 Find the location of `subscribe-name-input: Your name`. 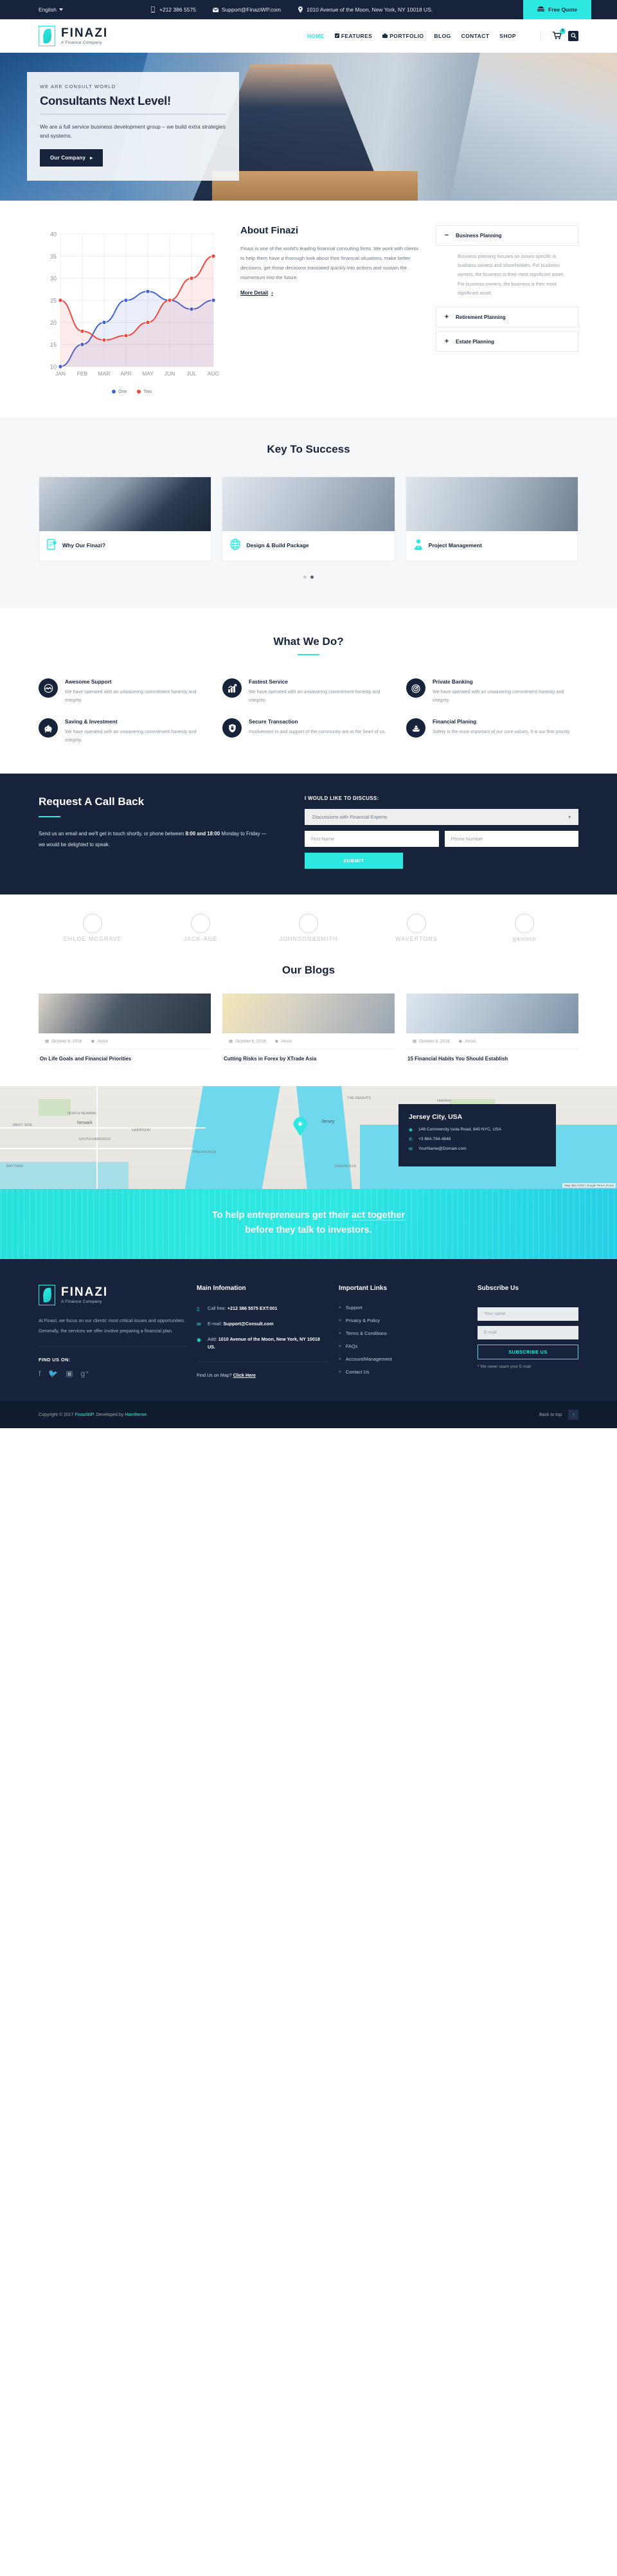

subscribe-name-input: Your name is located at coordinates (528, 1314).